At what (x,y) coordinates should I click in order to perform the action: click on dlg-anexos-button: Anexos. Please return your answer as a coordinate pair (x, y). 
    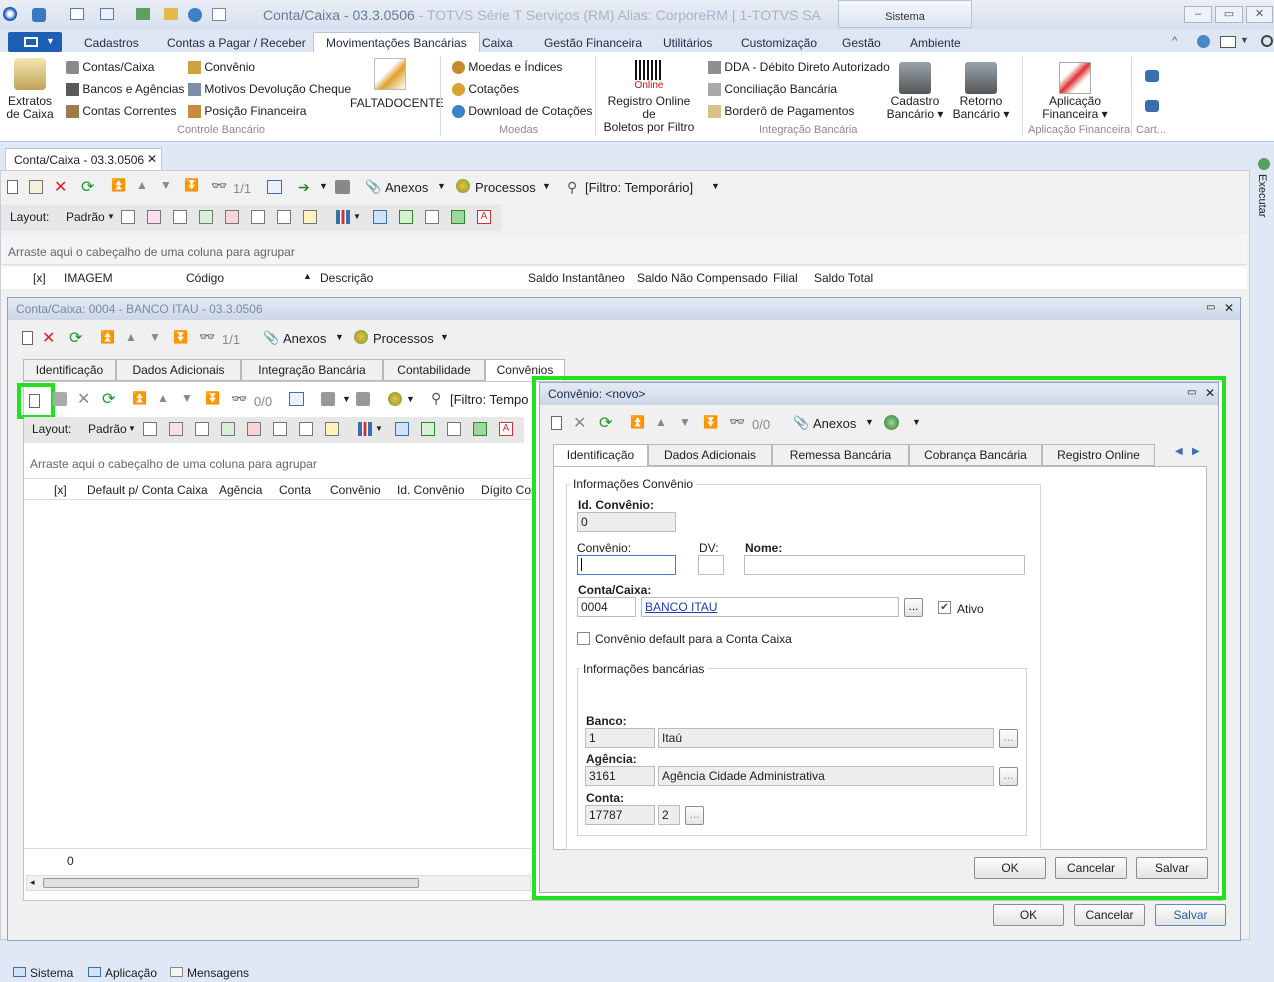
    Looking at the image, I should click on (304, 338).